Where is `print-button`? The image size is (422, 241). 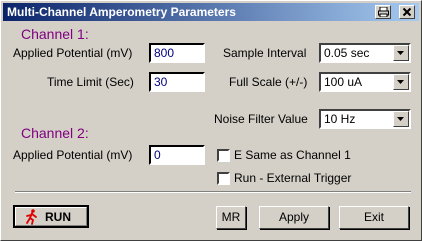 print-button is located at coordinates (383, 12).